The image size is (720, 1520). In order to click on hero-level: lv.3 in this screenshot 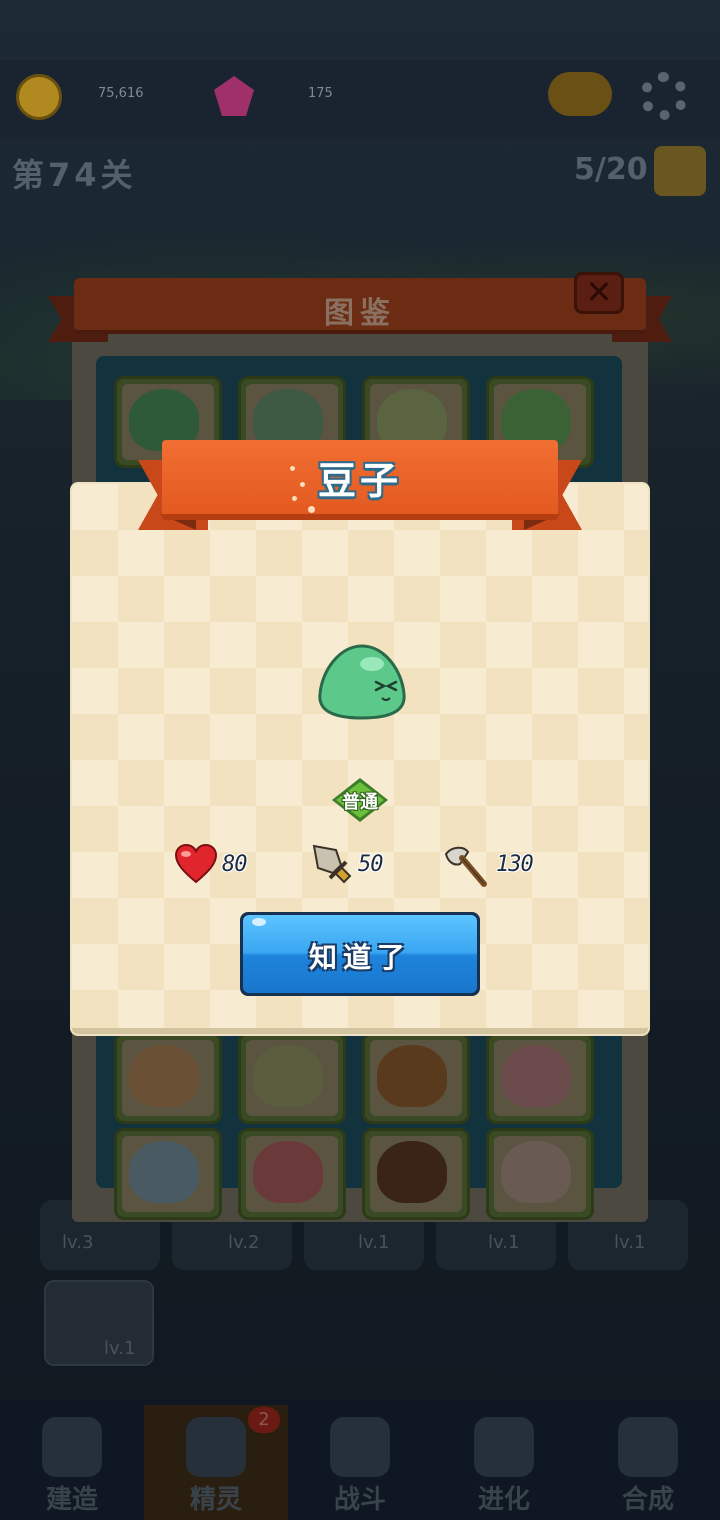, I will do `click(78, 1242)`.